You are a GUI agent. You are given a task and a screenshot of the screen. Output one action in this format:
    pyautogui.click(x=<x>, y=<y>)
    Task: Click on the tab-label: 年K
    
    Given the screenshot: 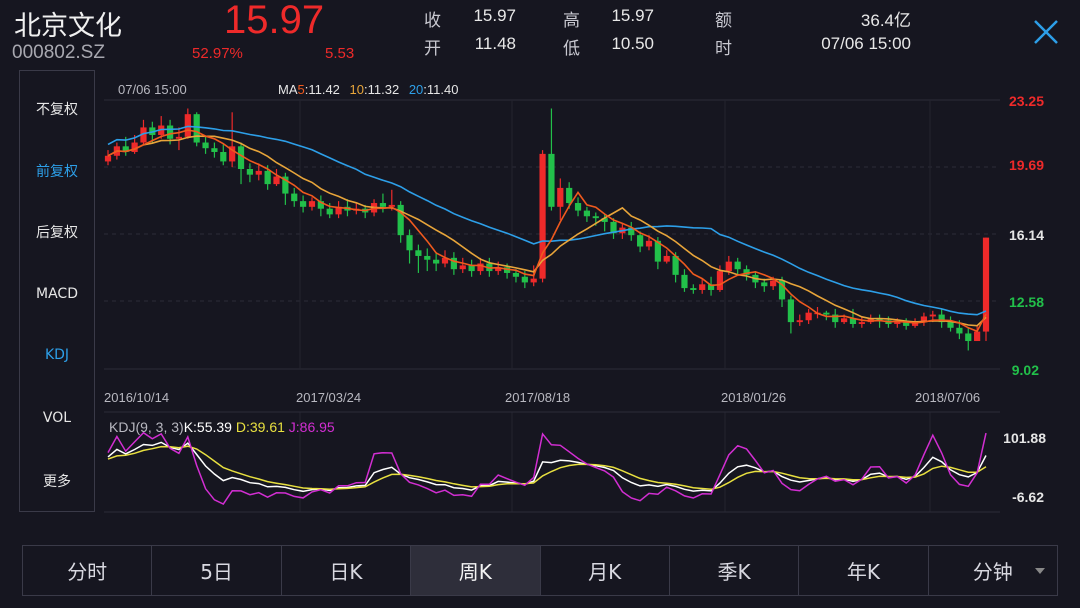 What is the action you would take?
    pyautogui.click(x=863, y=572)
    